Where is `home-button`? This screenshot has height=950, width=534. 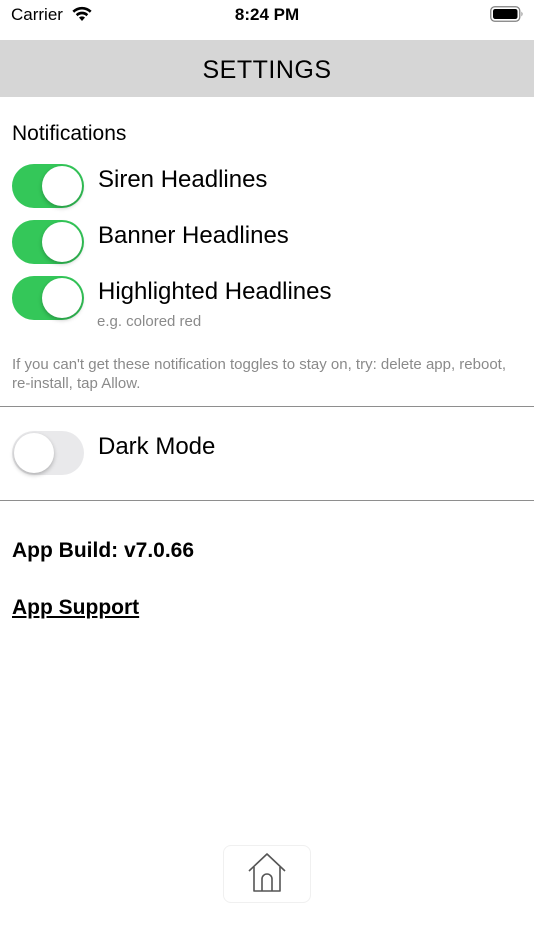 home-button is located at coordinates (267, 874).